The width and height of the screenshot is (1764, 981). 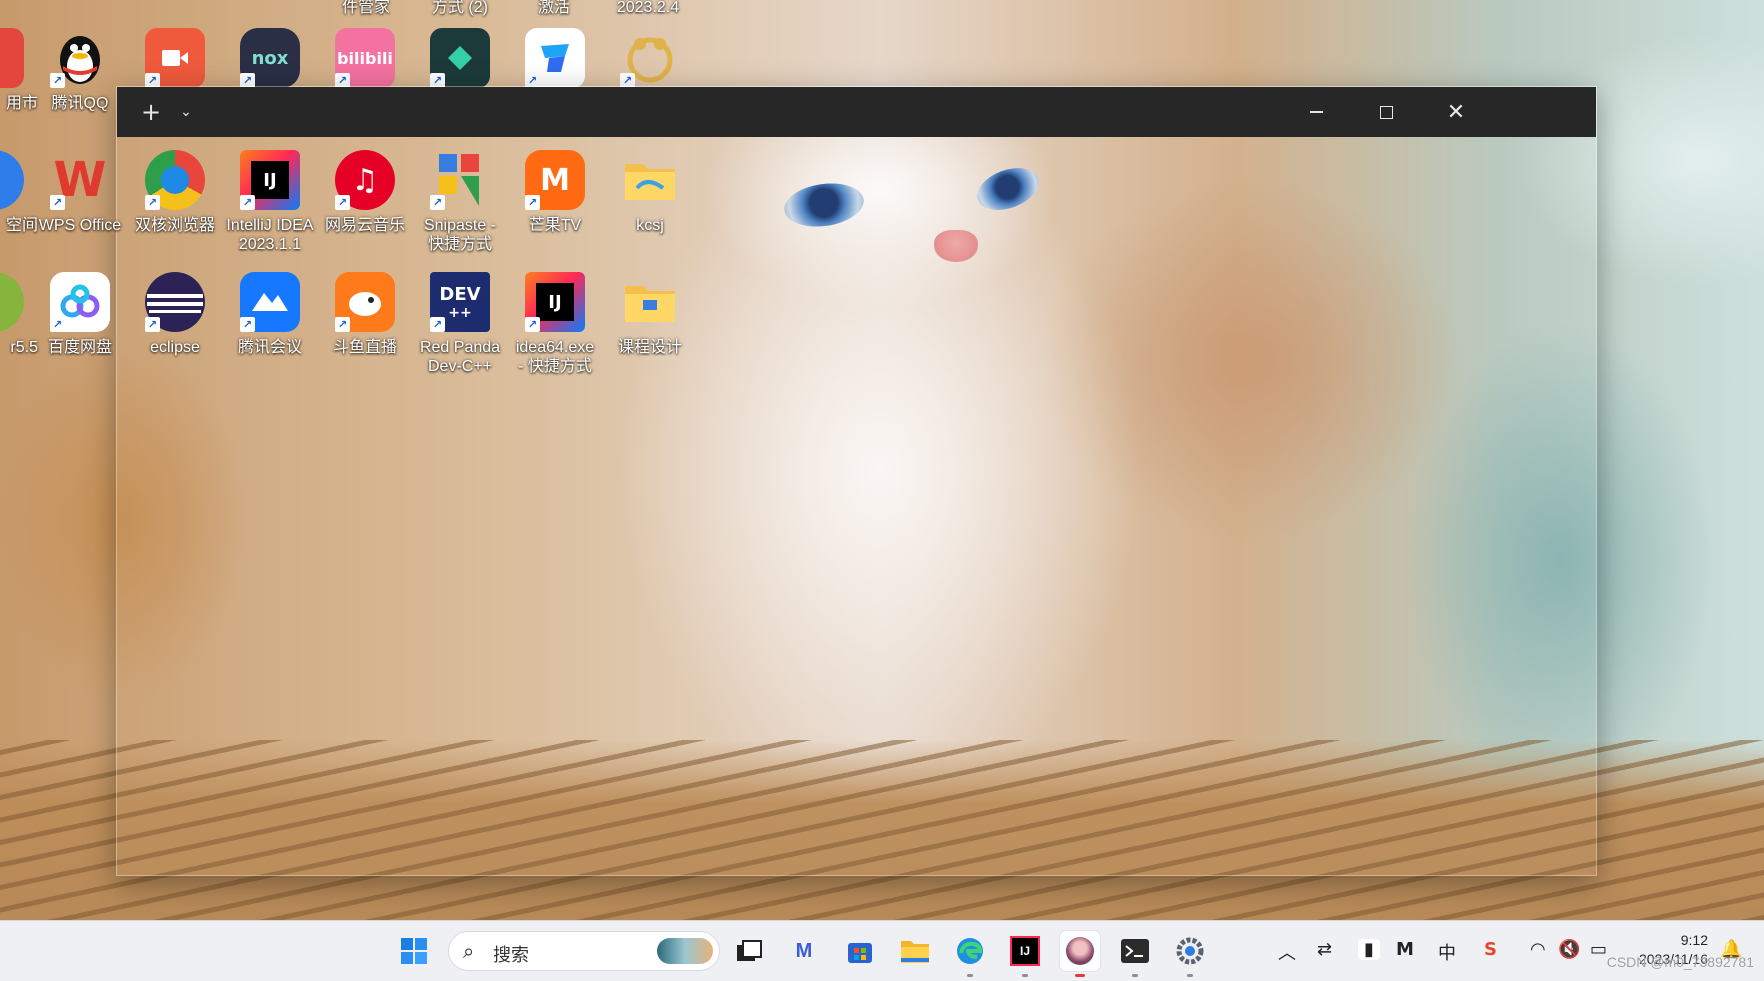 I want to click on taskbar-settings, so click(x=1190, y=954).